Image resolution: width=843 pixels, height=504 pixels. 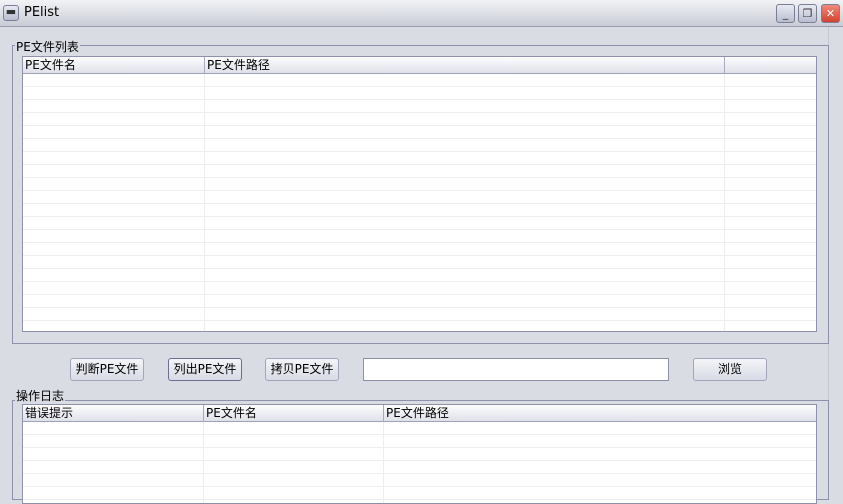 I want to click on close-button: ✕, so click(x=830, y=13).